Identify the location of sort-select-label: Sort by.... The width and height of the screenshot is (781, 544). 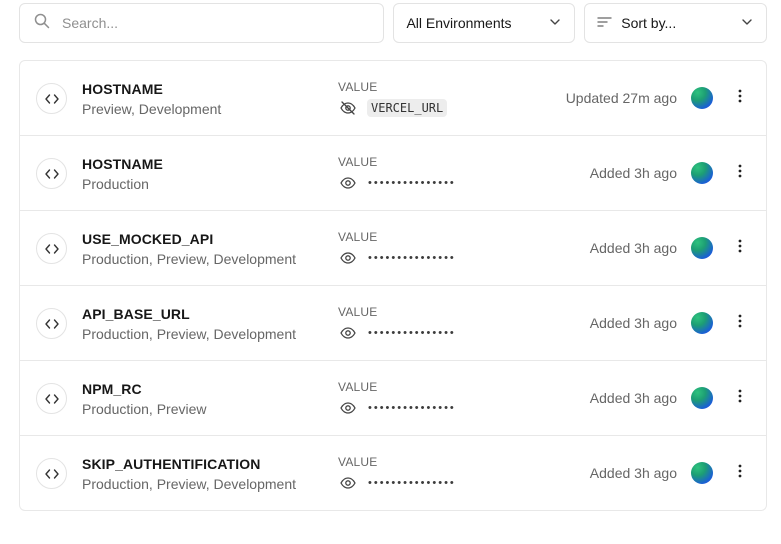
(649, 23).